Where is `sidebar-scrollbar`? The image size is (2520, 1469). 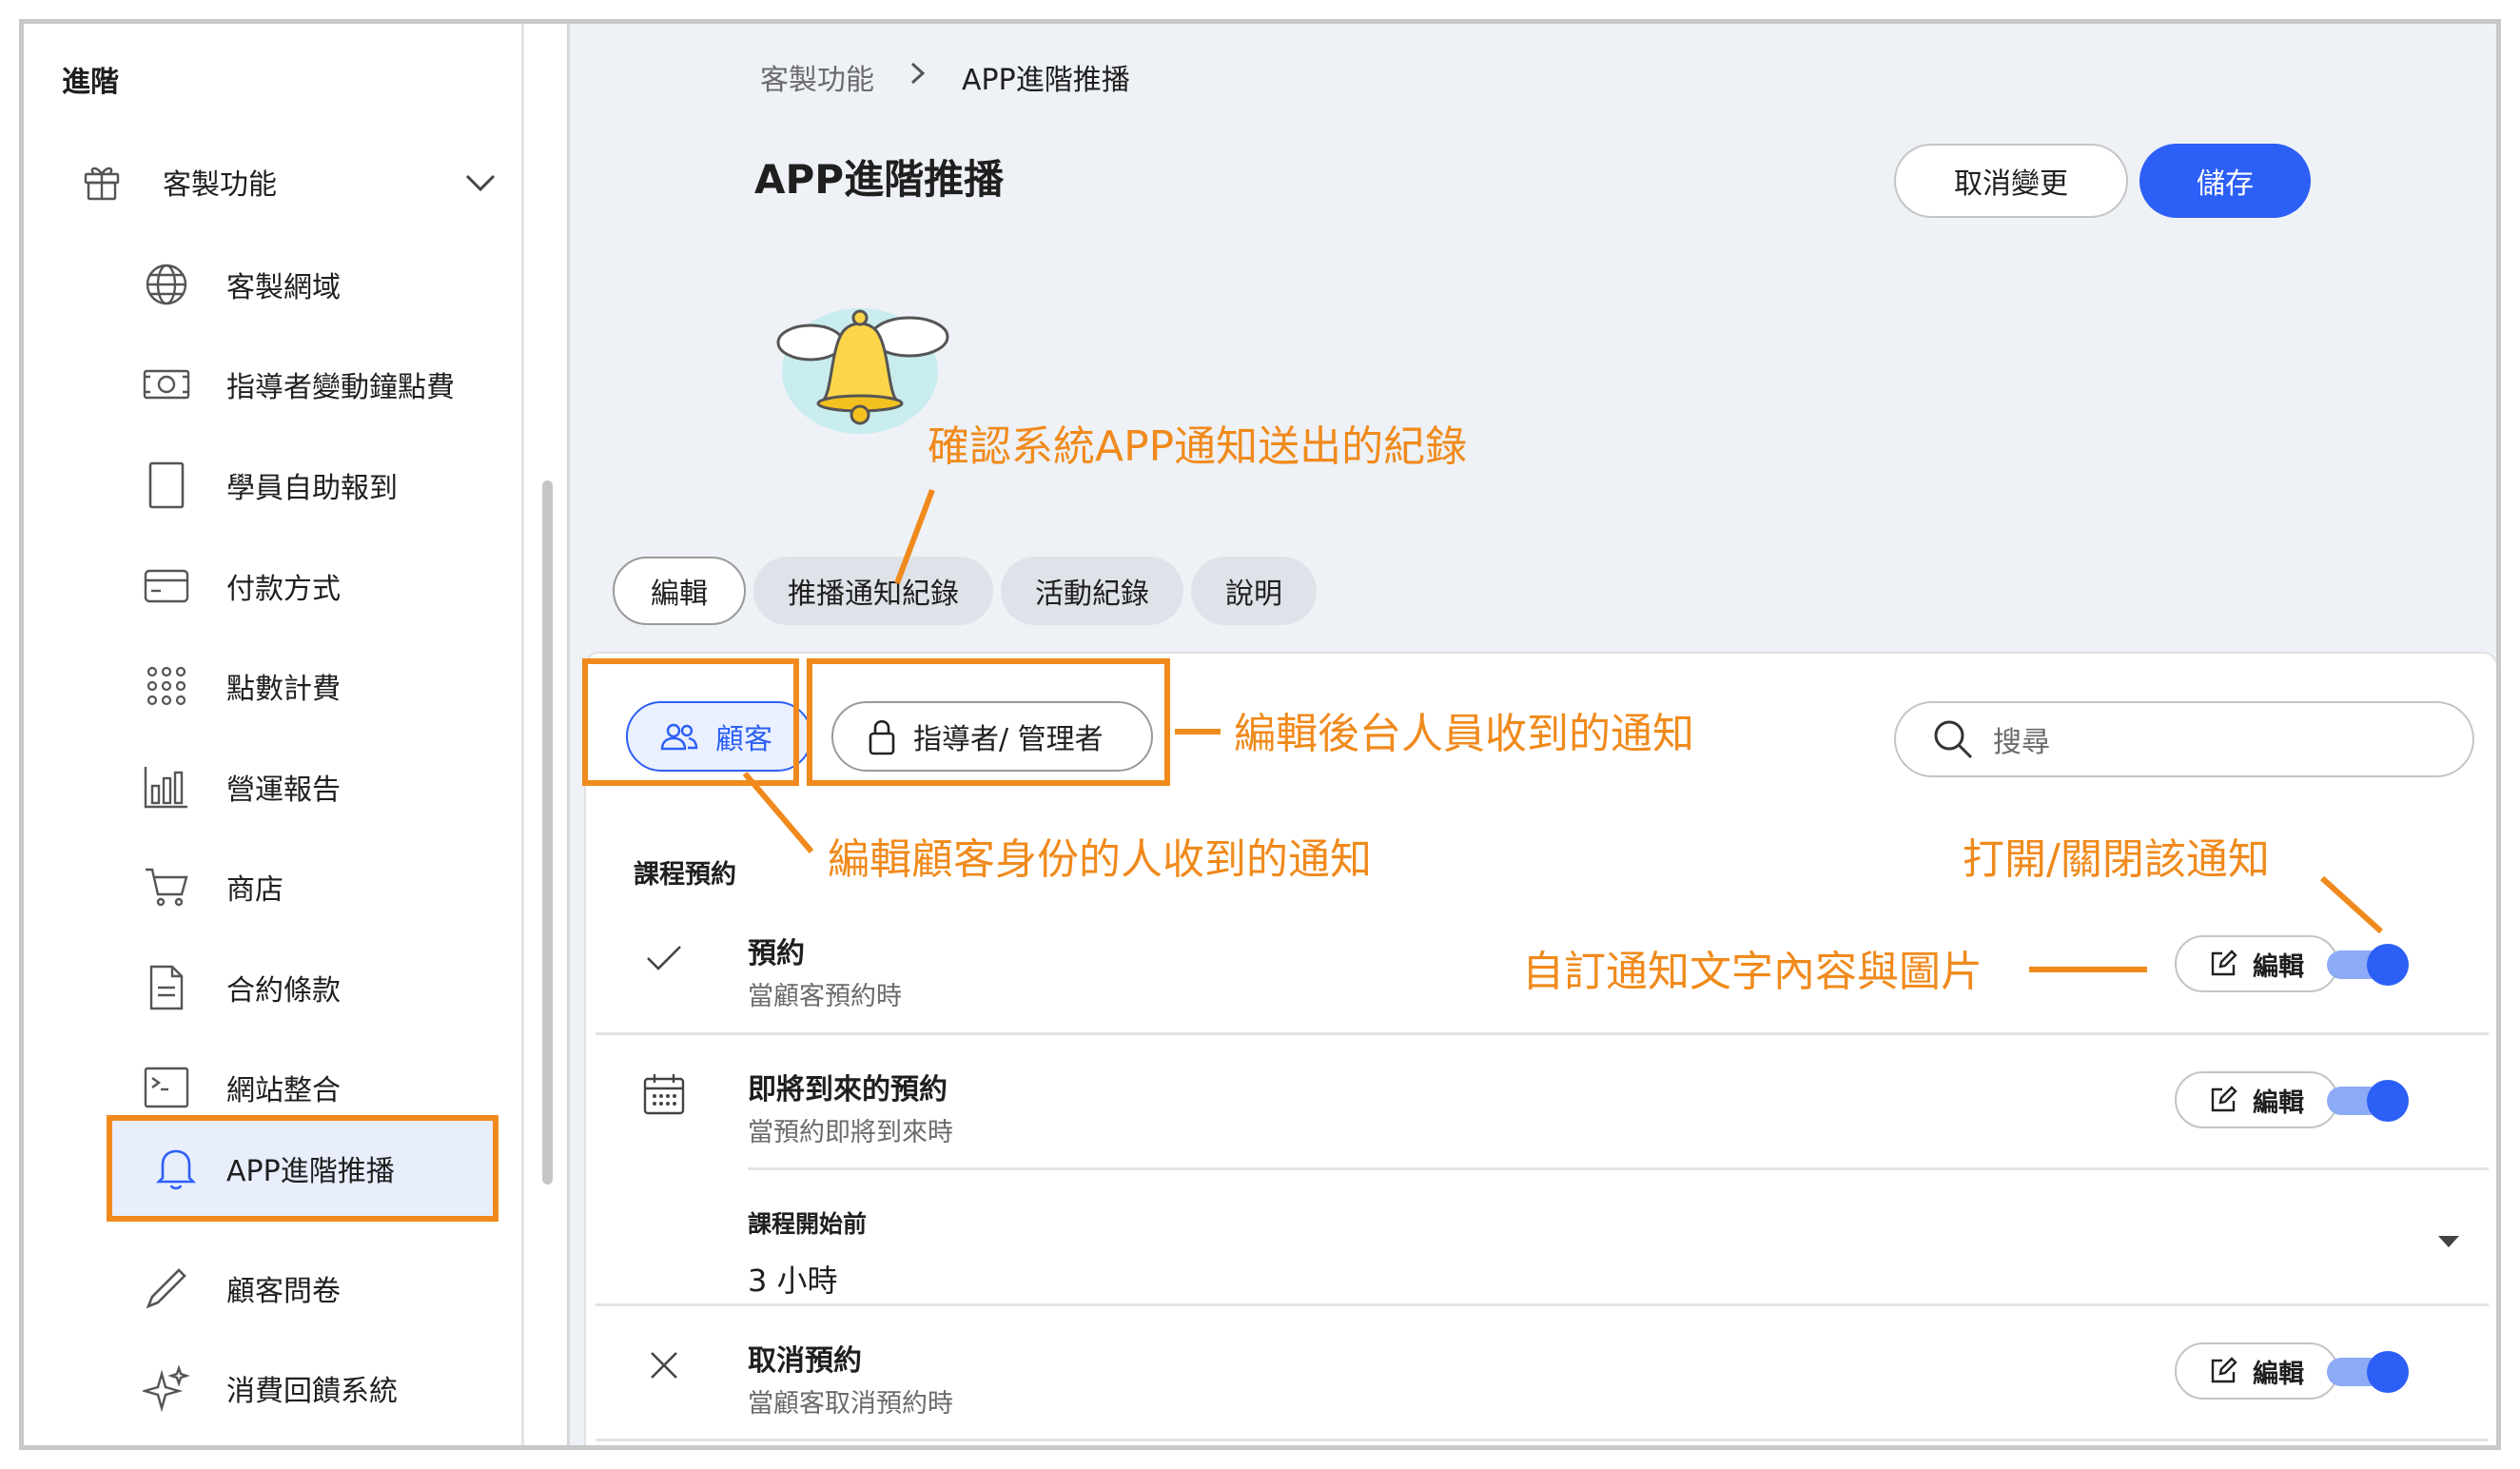 sidebar-scrollbar is located at coordinates (548, 734).